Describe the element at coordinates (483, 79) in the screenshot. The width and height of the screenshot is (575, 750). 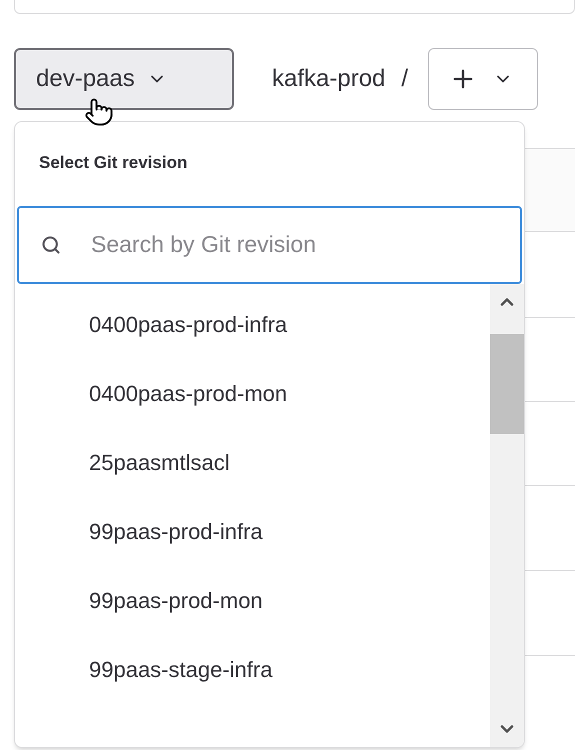
I see `add-dropdown-button` at that location.